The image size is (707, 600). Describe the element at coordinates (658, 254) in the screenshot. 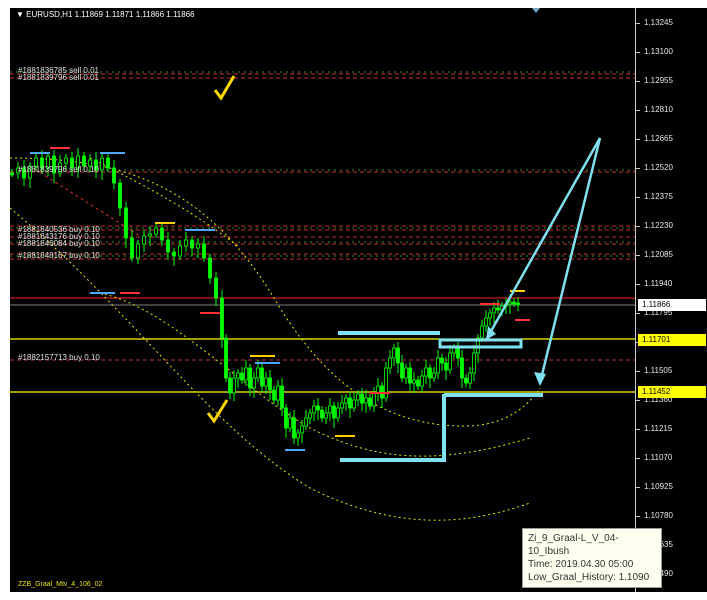

I see `axis-label: 1.12085` at that location.